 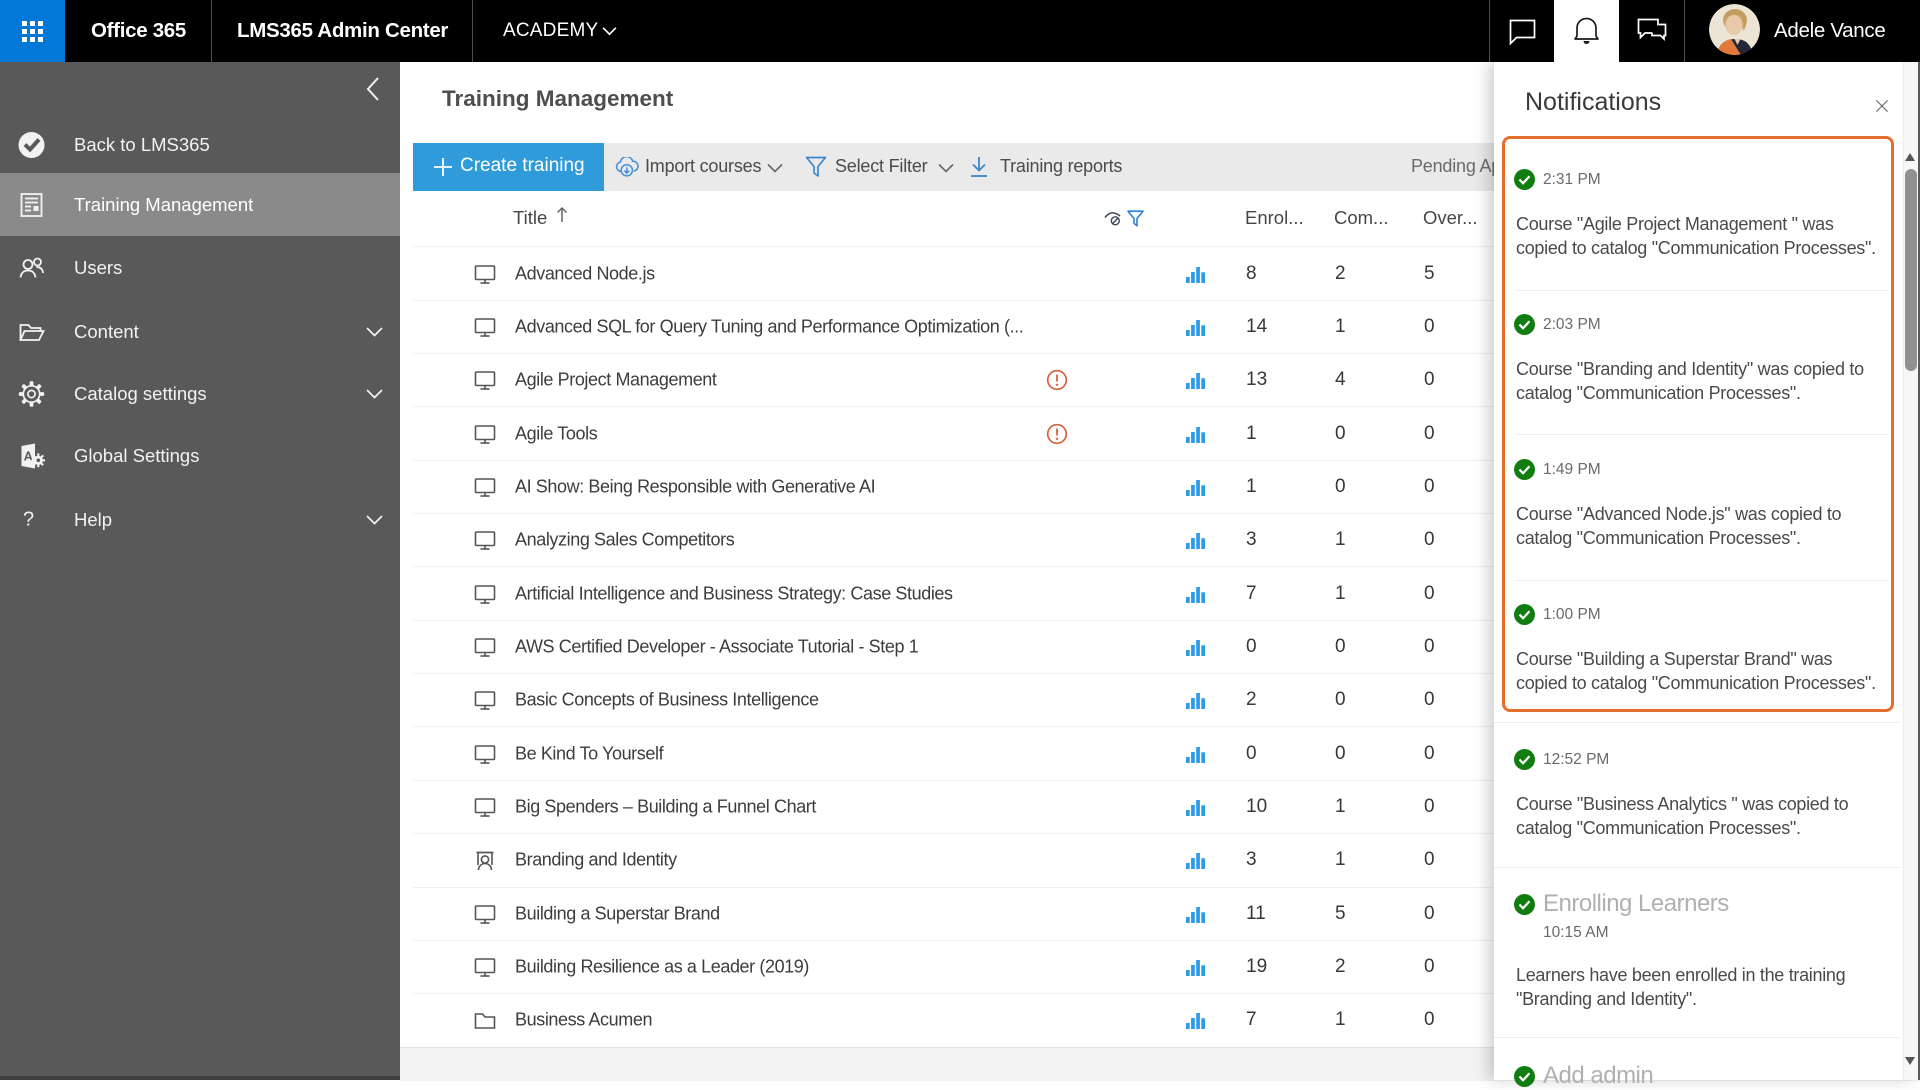 What do you see at coordinates (28, 457) in the screenshot?
I see `svg-text: A` at bounding box center [28, 457].